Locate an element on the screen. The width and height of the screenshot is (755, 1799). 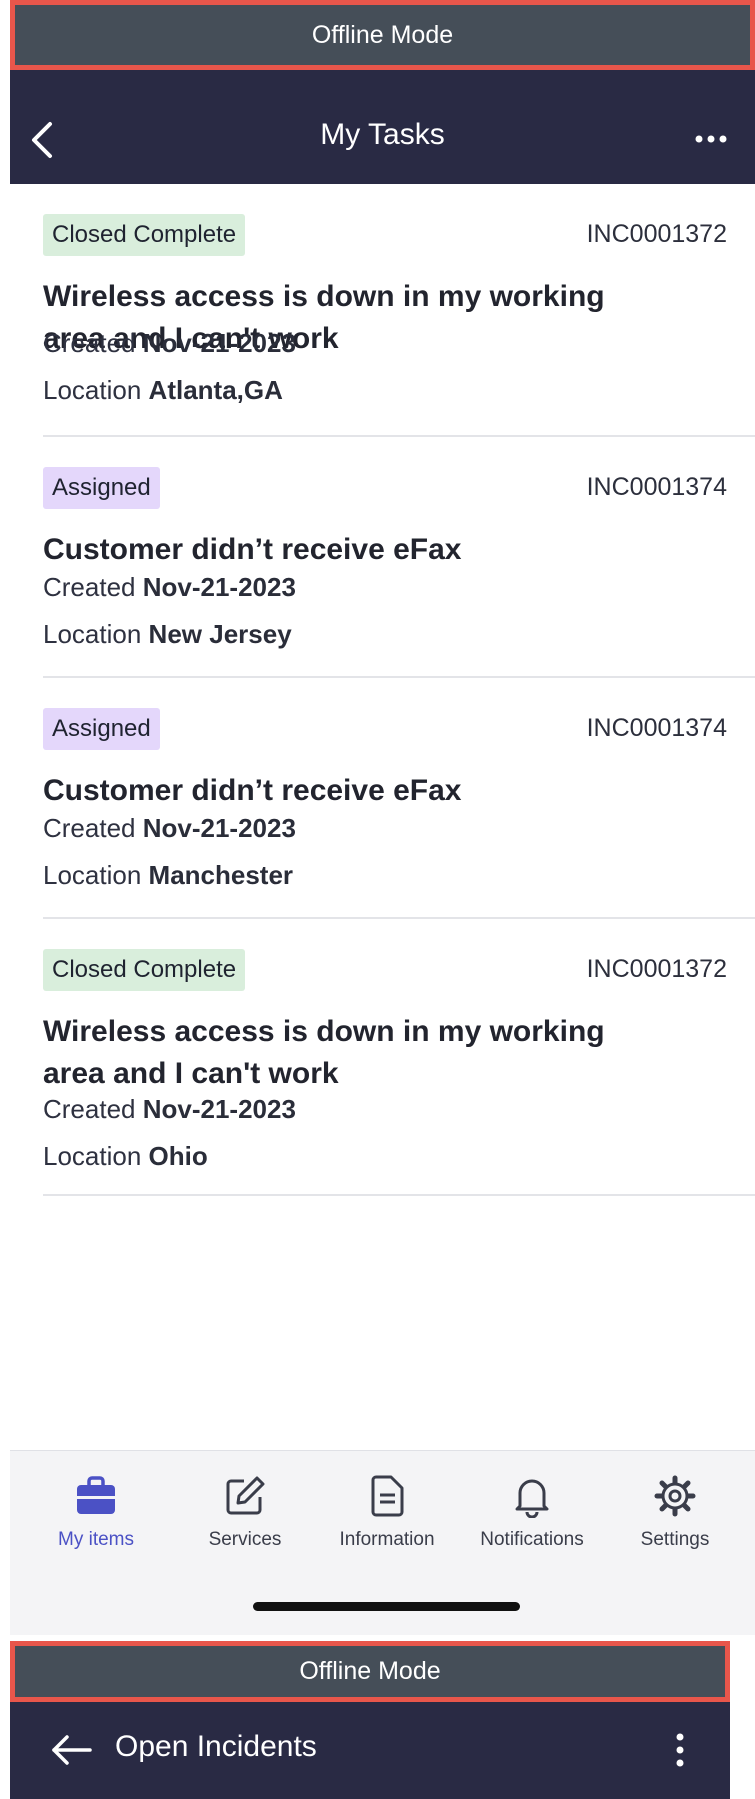
location-row: Location Ohio is located at coordinates (125, 1156).